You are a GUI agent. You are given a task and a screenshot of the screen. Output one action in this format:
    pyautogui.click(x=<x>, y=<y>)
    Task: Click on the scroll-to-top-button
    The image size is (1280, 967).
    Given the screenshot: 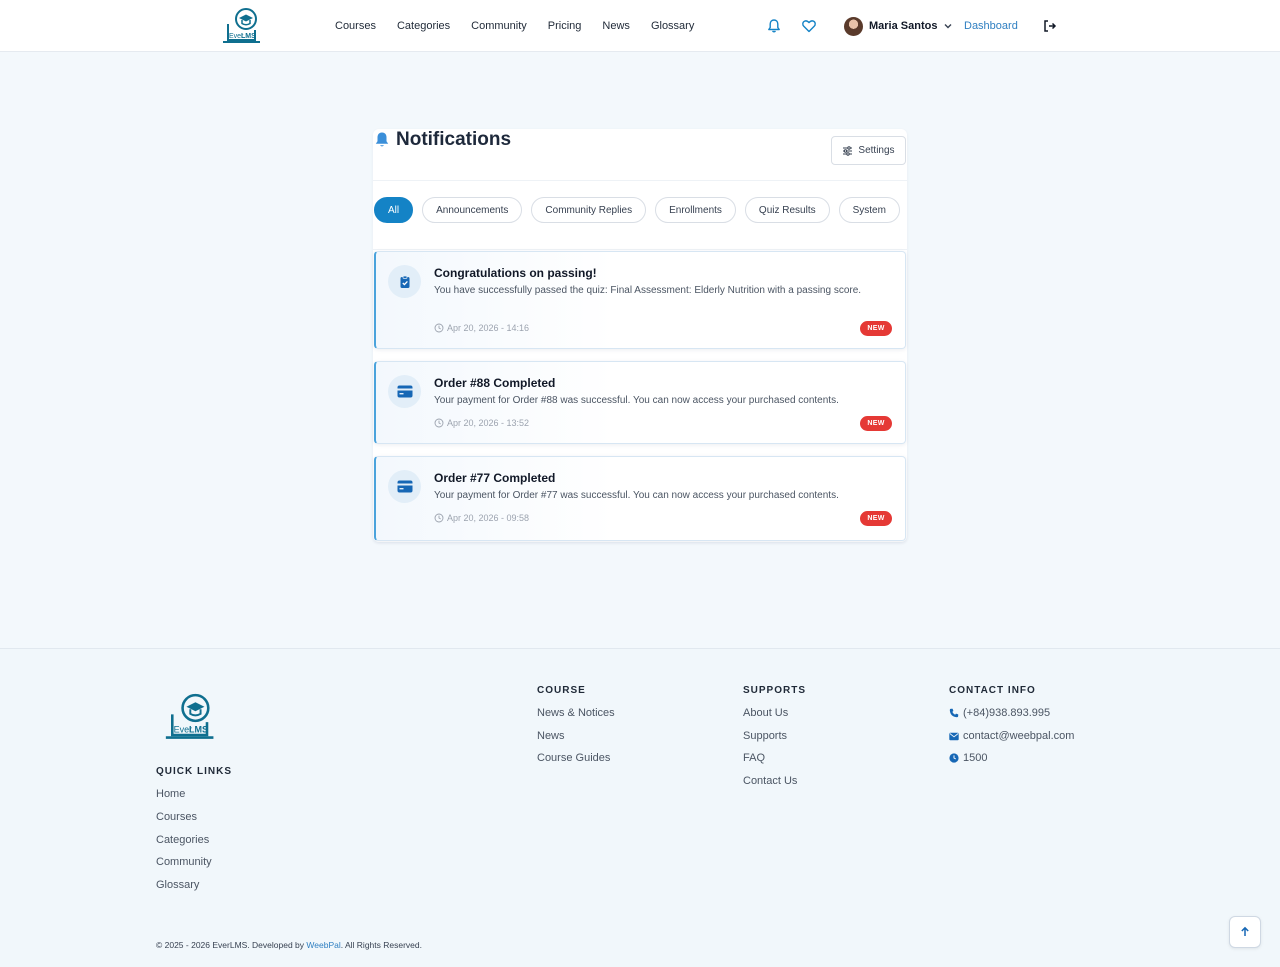 What is the action you would take?
    pyautogui.click(x=1245, y=932)
    